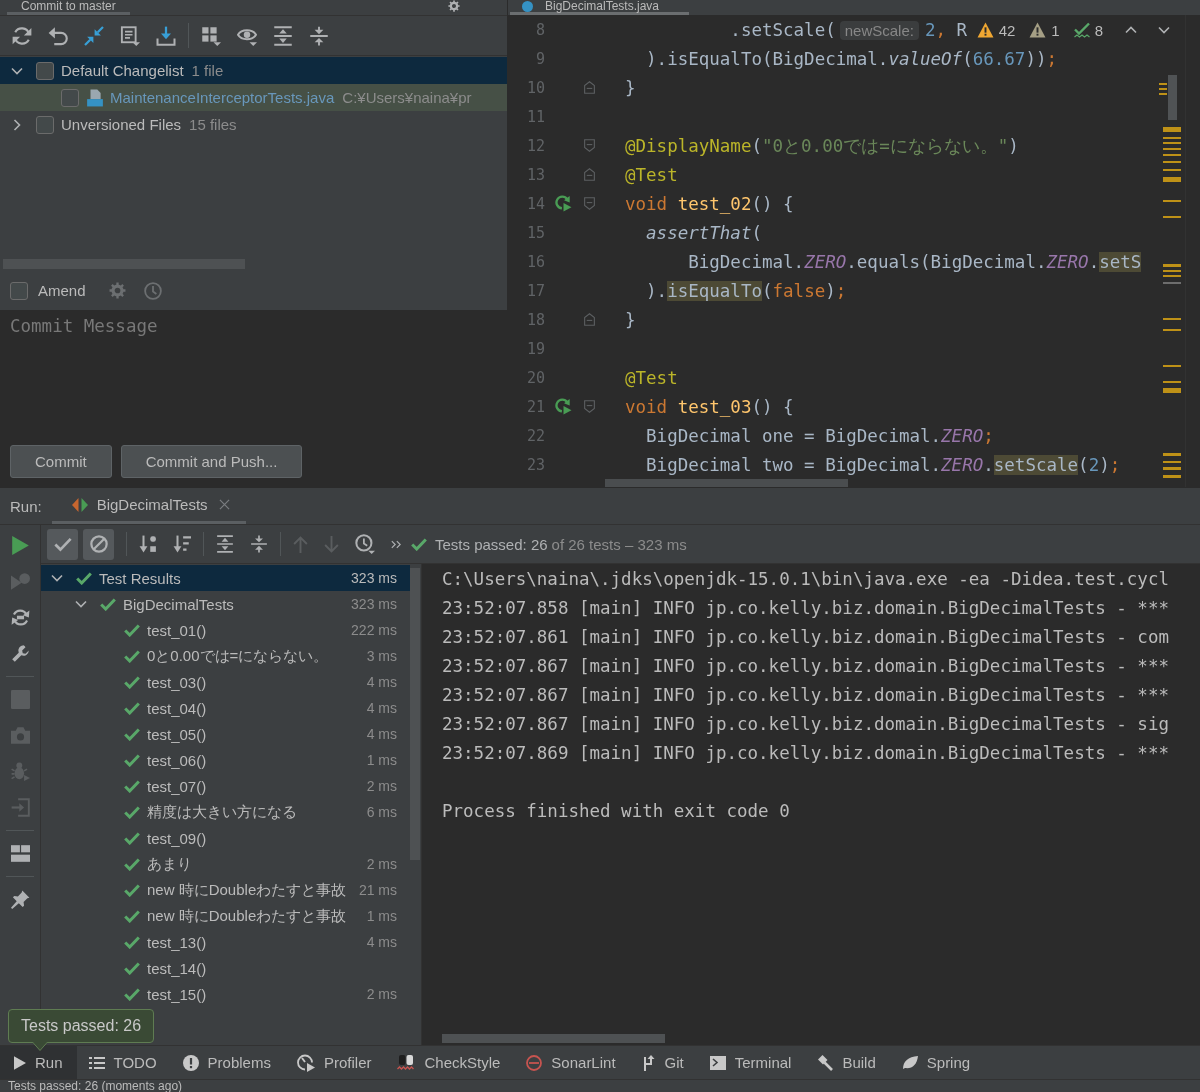 This screenshot has height=1092, width=1200. Describe the element at coordinates (224, 504) in the screenshot. I see `close-icon` at that location.